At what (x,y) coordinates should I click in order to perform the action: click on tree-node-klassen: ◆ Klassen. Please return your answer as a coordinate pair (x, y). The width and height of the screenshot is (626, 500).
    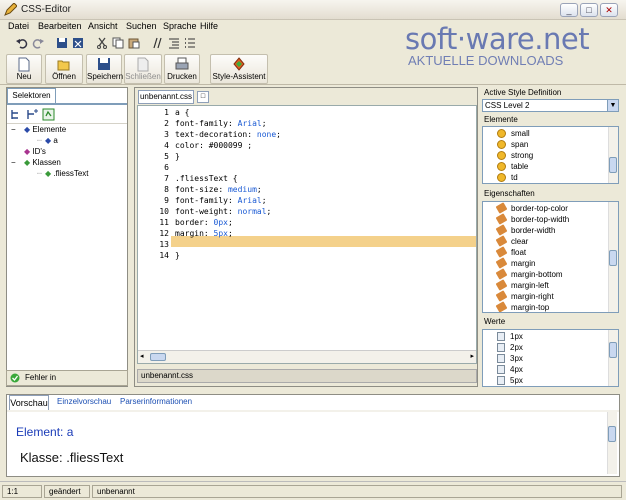
    Looking at the image, I should click on (42, 162).